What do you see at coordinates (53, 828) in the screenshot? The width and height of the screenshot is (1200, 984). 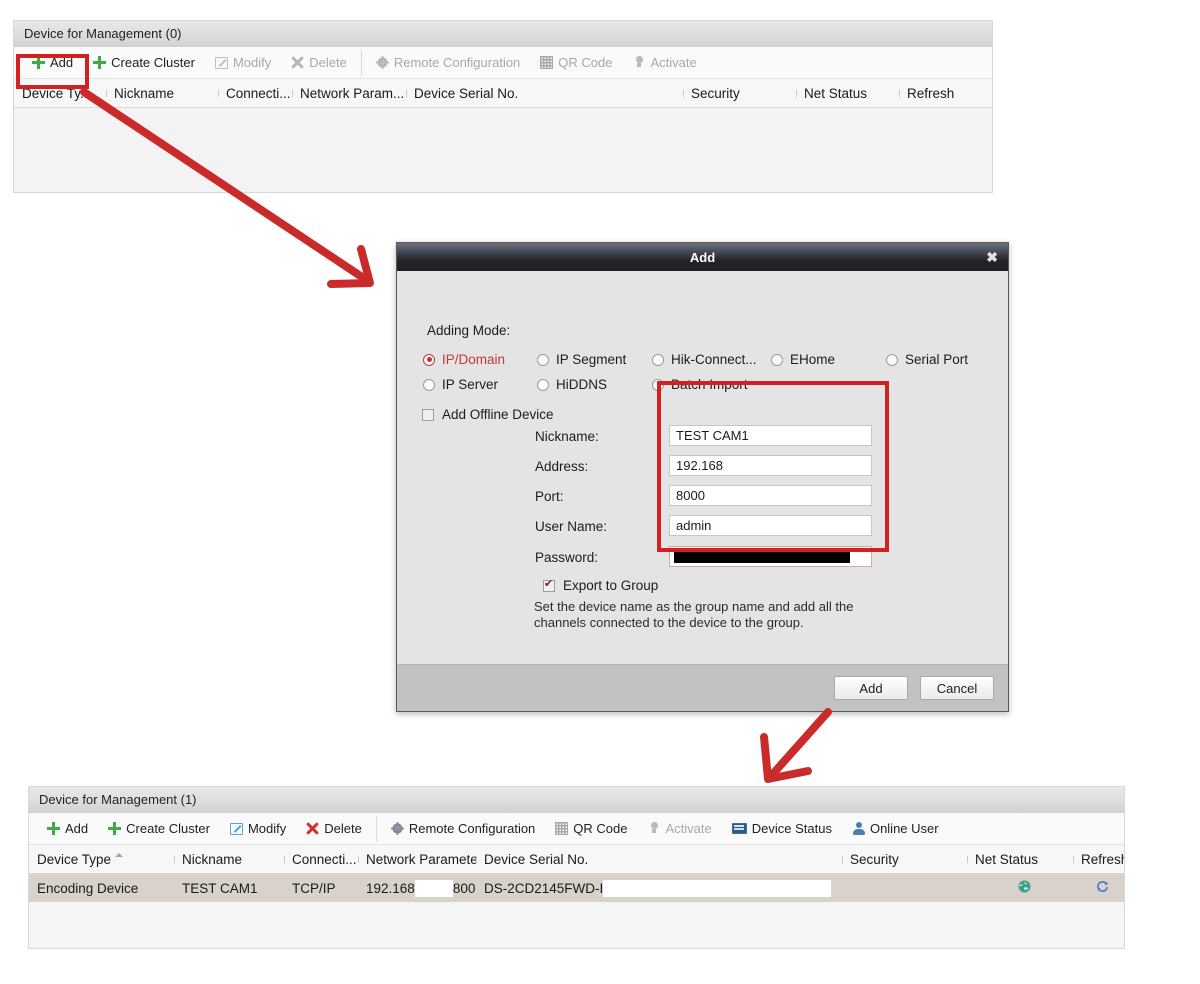 I see `plus-icon` at bounding box center [53, 828].